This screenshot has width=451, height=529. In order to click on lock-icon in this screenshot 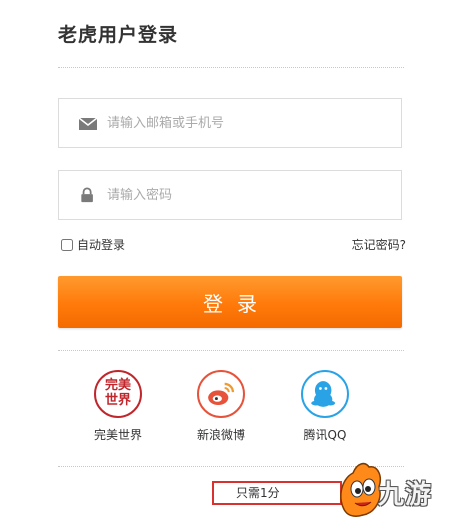, I will do `click(87, 195)`.